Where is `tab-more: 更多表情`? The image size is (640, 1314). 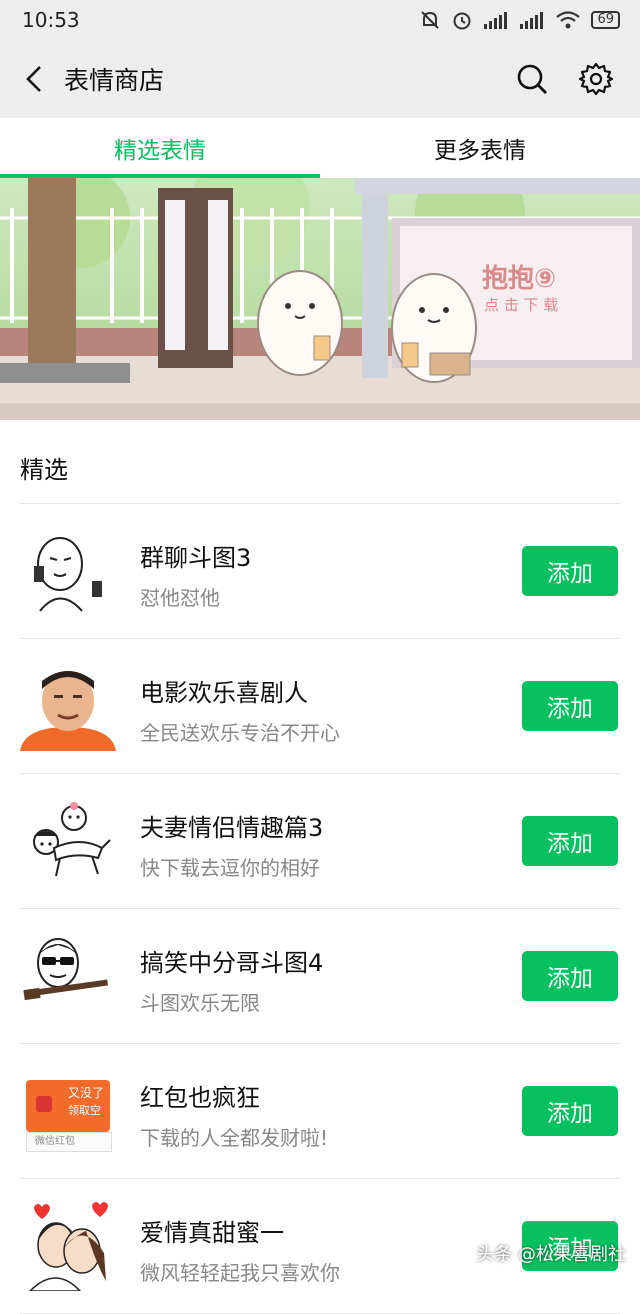
tab-more: 更多表情 is located at coordinates (480, 148).